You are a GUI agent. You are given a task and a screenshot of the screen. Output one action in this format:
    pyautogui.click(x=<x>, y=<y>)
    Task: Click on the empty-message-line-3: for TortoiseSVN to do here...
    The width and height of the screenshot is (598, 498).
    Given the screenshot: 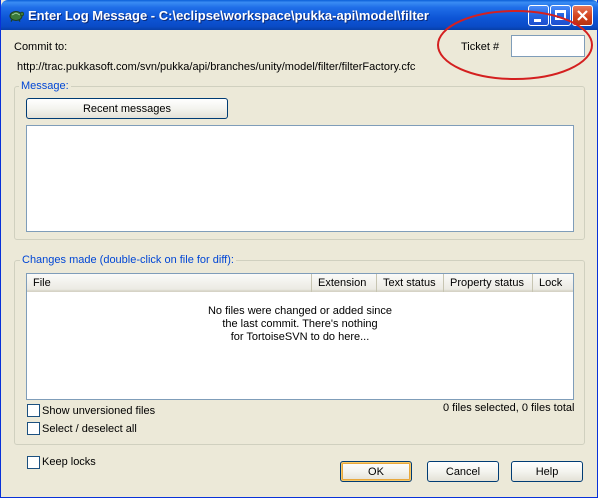 What is the action you would take?
    pyautogui.click(x=300, y=337)
    